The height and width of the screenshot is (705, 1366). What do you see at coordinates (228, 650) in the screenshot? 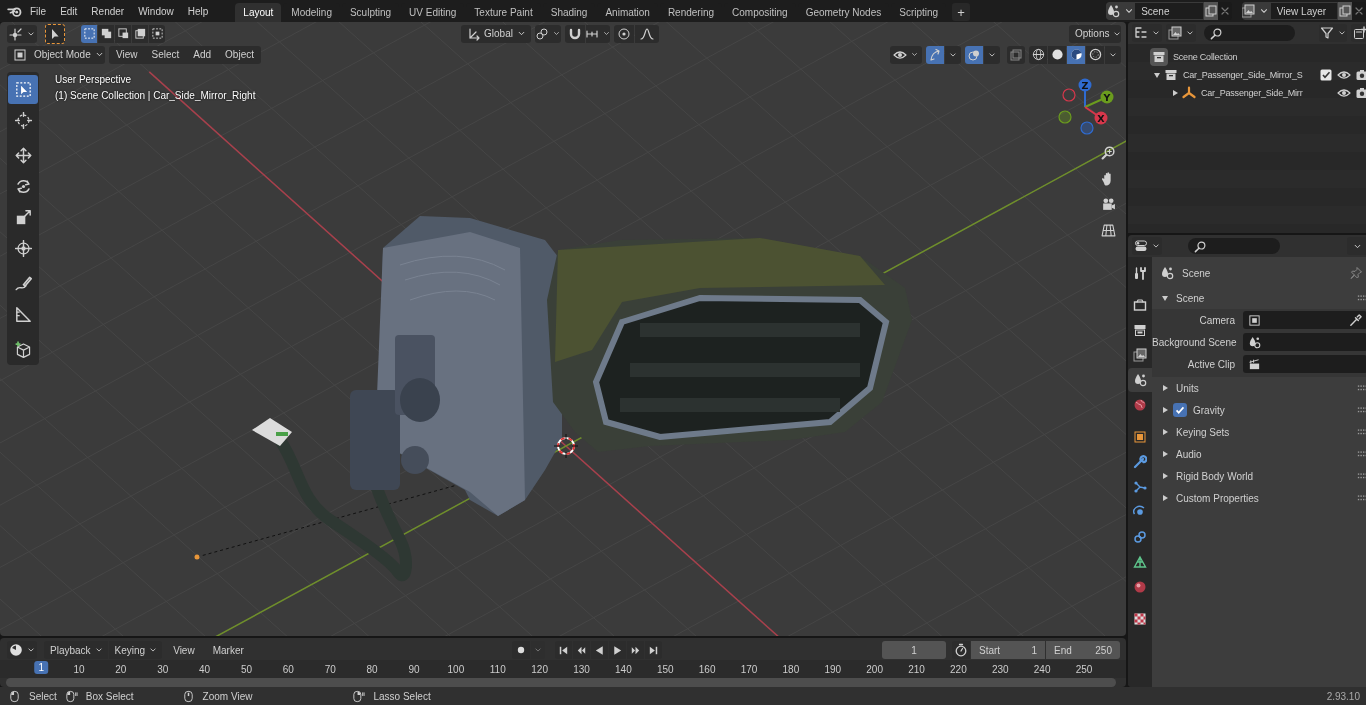
I see `menu-item: Marker` at bounding box center [228, 650].